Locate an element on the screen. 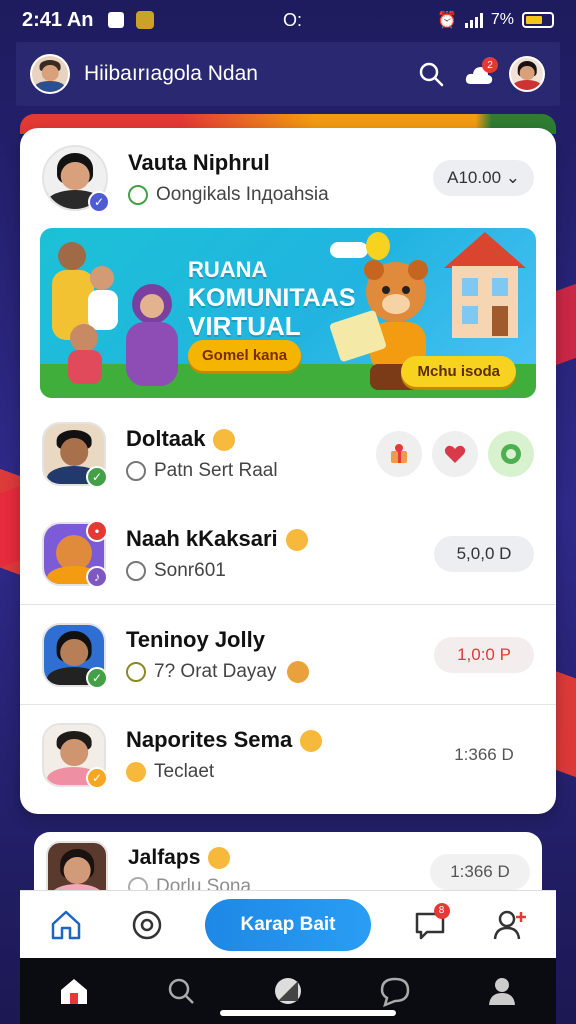 The image size is (576, 1024). search-button is located at coordinates (431, 74).